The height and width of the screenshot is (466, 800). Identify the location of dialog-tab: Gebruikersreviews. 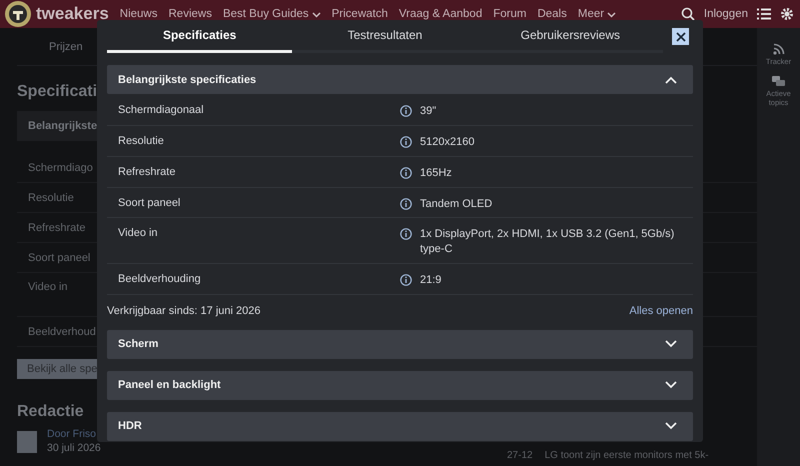
(570, 36).